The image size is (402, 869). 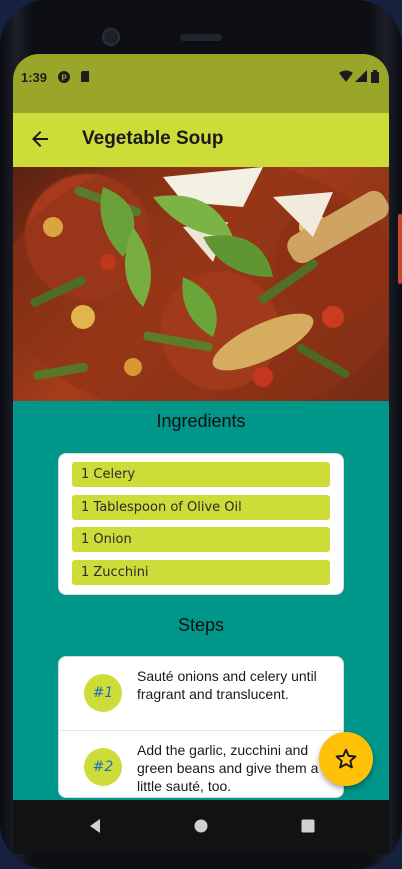 I want to click on battery-icon, so click(x=375, y=78).